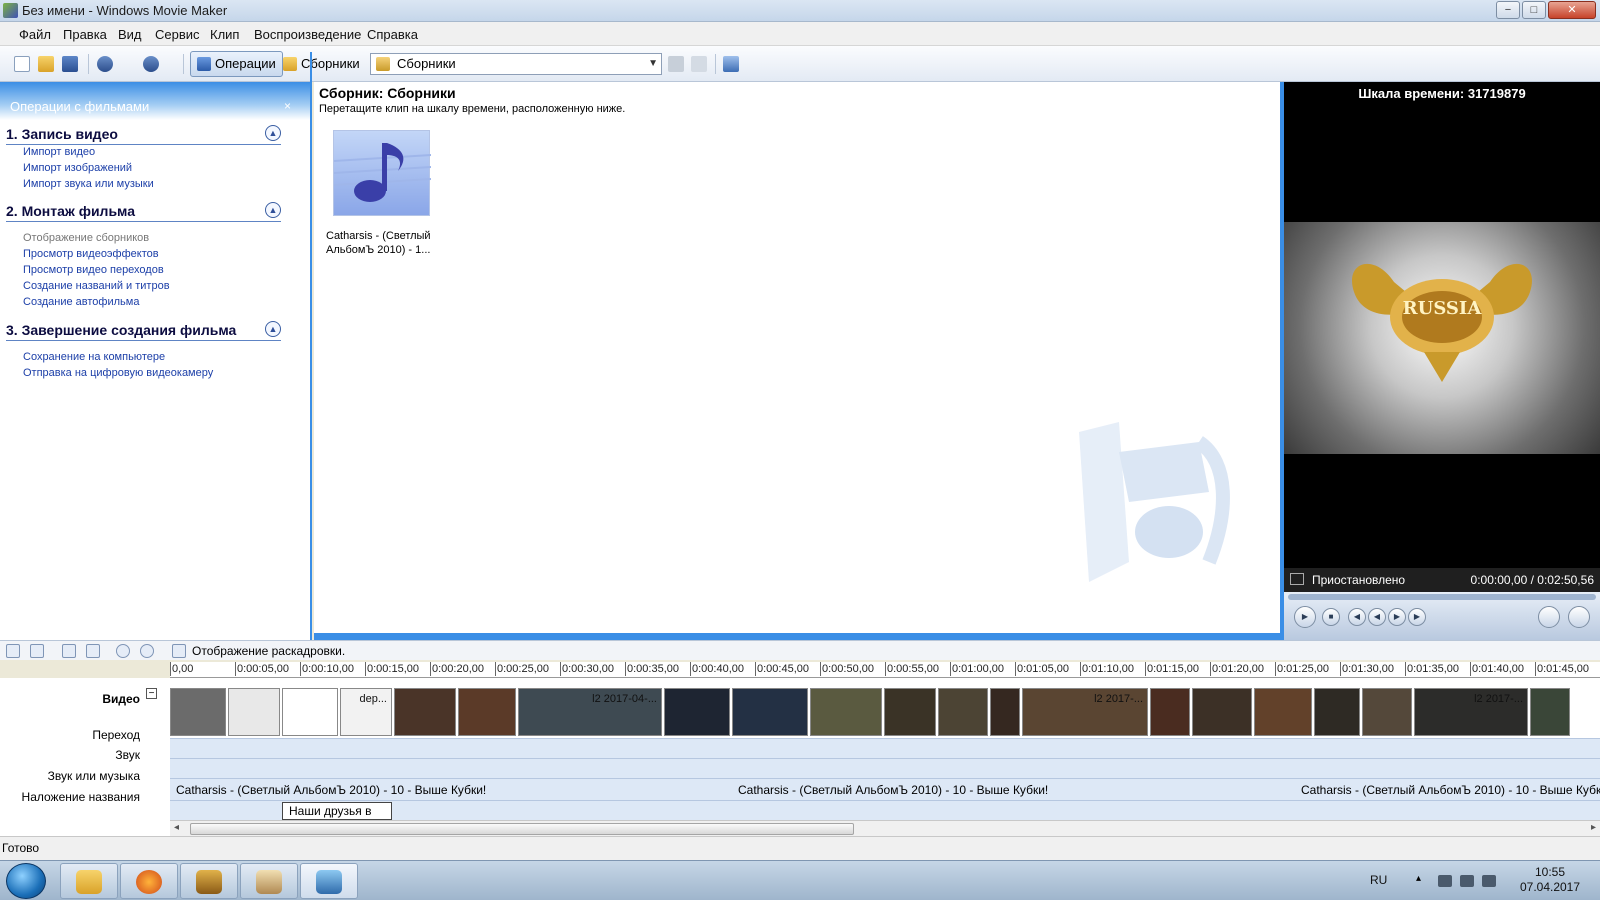  Describe the element at coordinates (1467, 881) in the screenshot. I see `power-icon` at that location.